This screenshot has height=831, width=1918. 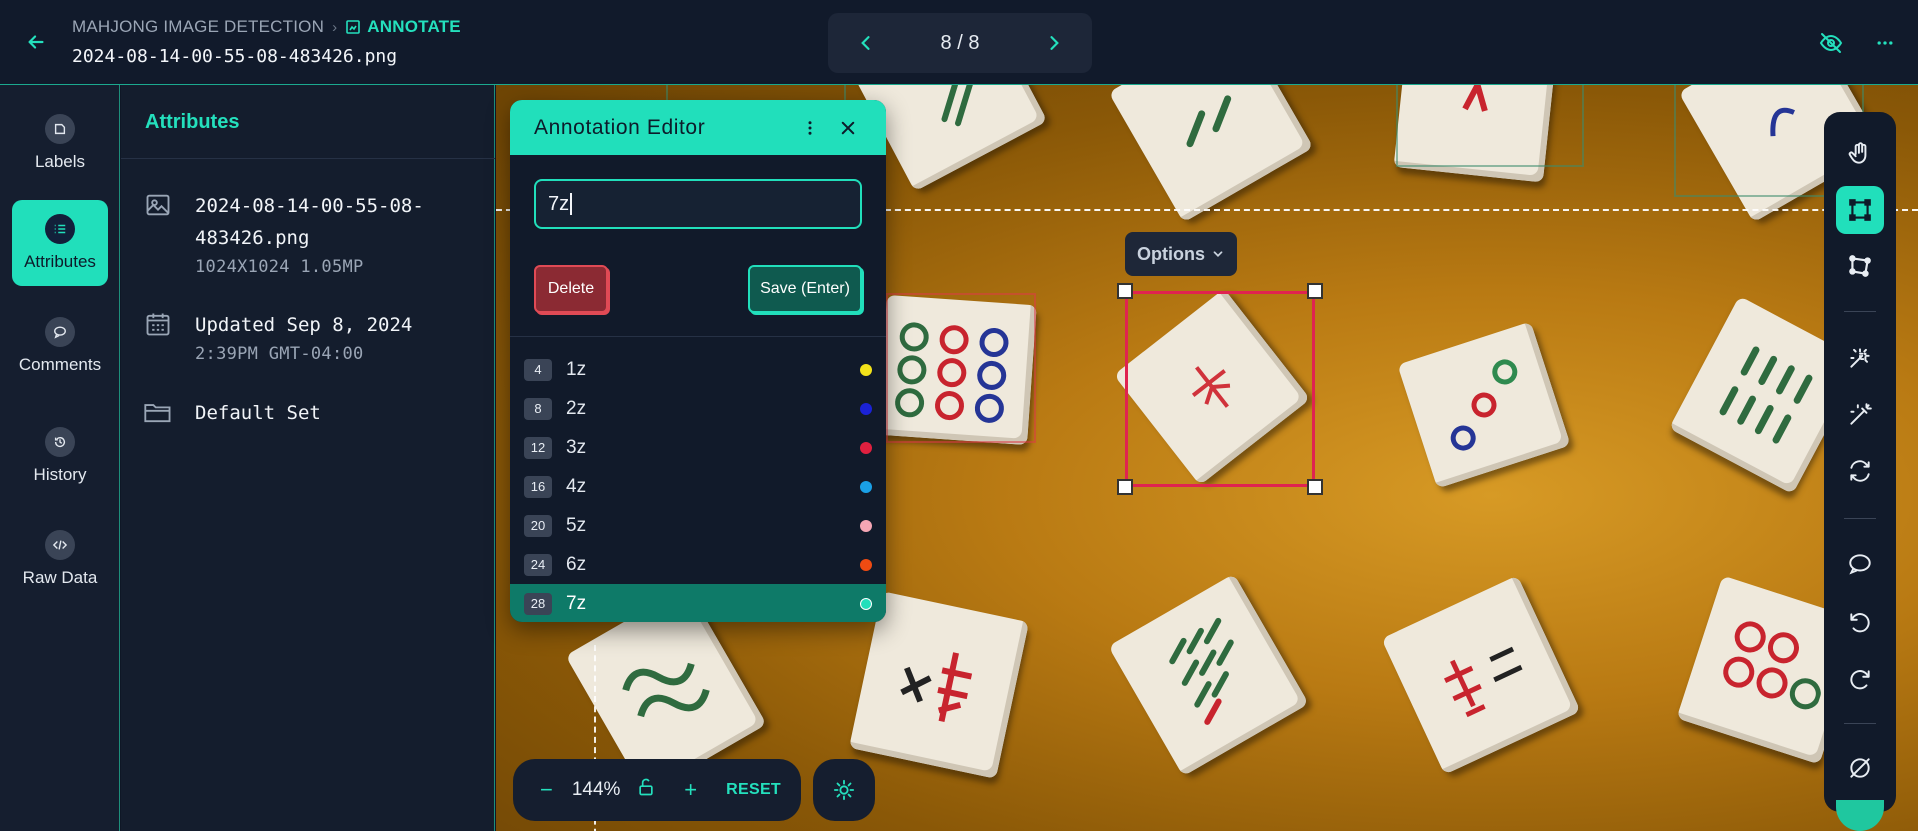 I want to click on redo-button, so click(x=1860, y=680).